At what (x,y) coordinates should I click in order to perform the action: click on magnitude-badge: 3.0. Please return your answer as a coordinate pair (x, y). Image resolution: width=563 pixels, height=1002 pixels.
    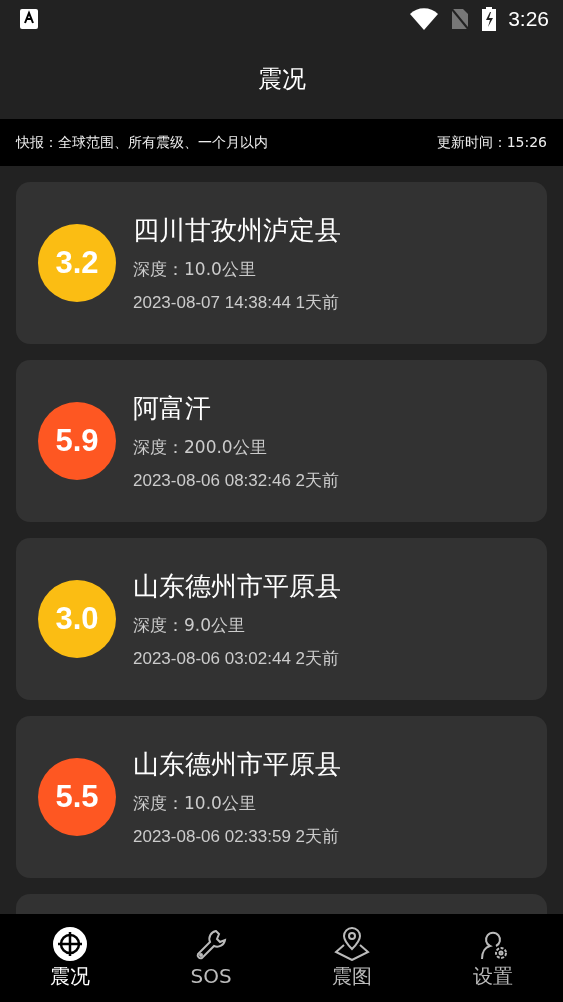
    Looking at the image, I should click on (77, 619).